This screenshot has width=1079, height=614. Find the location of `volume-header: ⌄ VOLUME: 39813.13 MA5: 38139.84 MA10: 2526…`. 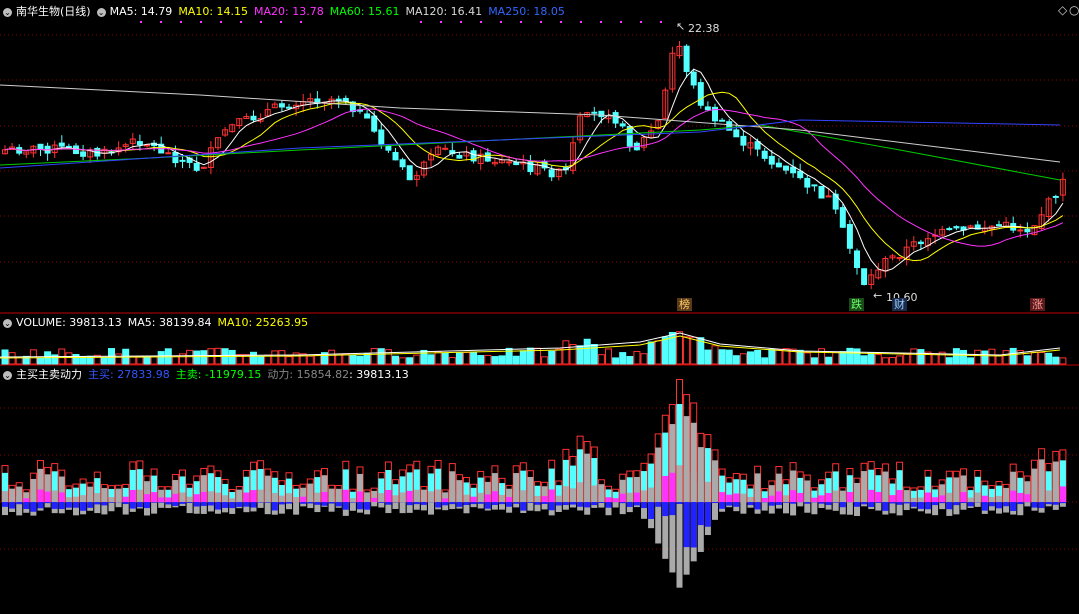

volume-header: ⌄ VOLUME: 39813.13 MA5: 38139.84 MA10: 2526… is located at coordinates (158, 322).